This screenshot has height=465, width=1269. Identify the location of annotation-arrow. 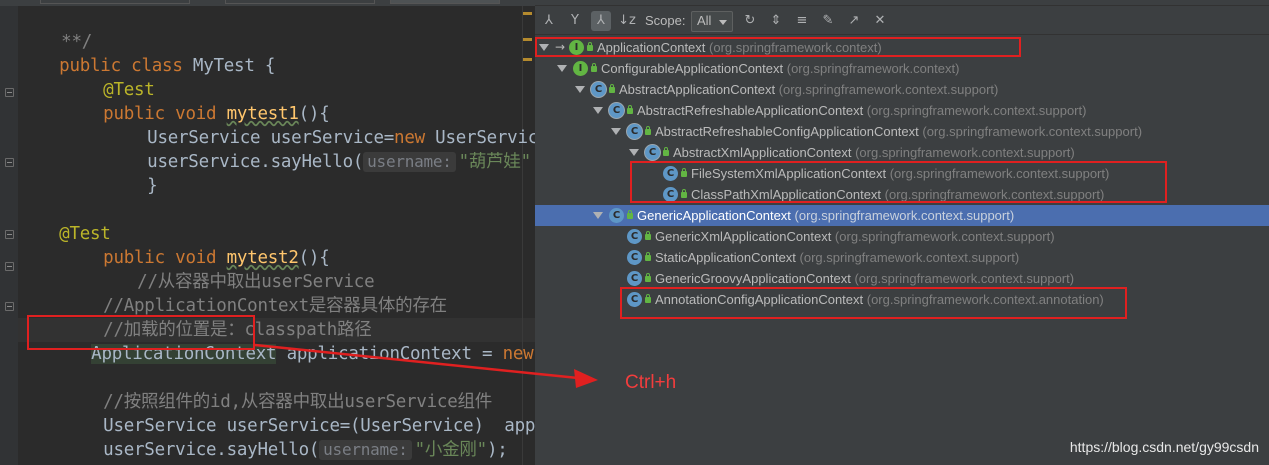
(426, 365).